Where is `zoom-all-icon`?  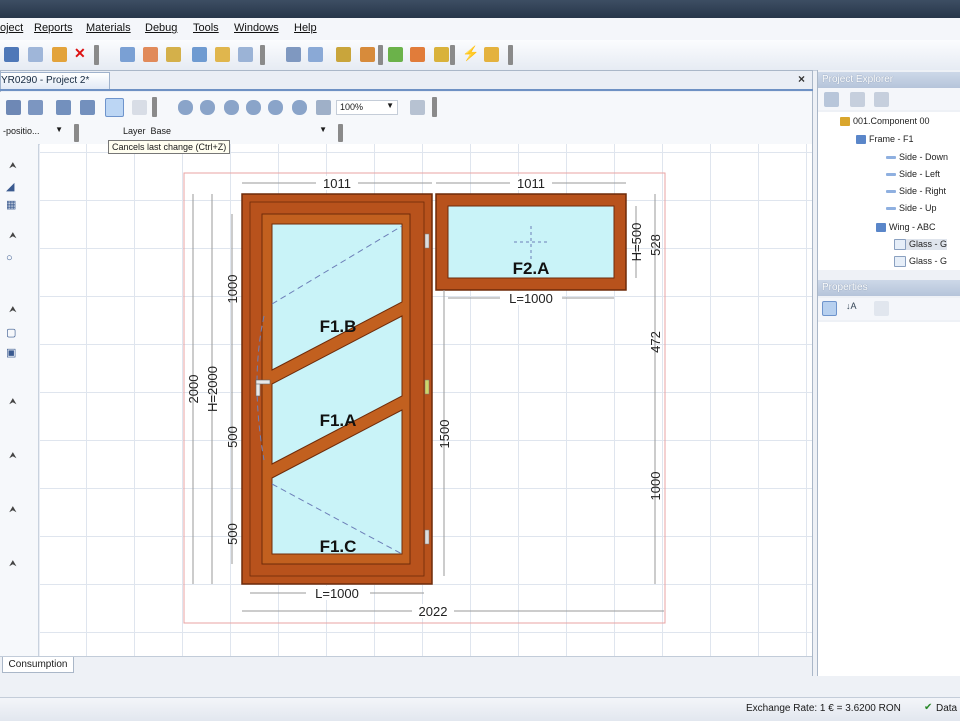 zoom-all-icon is located at coordinates (299, 107).